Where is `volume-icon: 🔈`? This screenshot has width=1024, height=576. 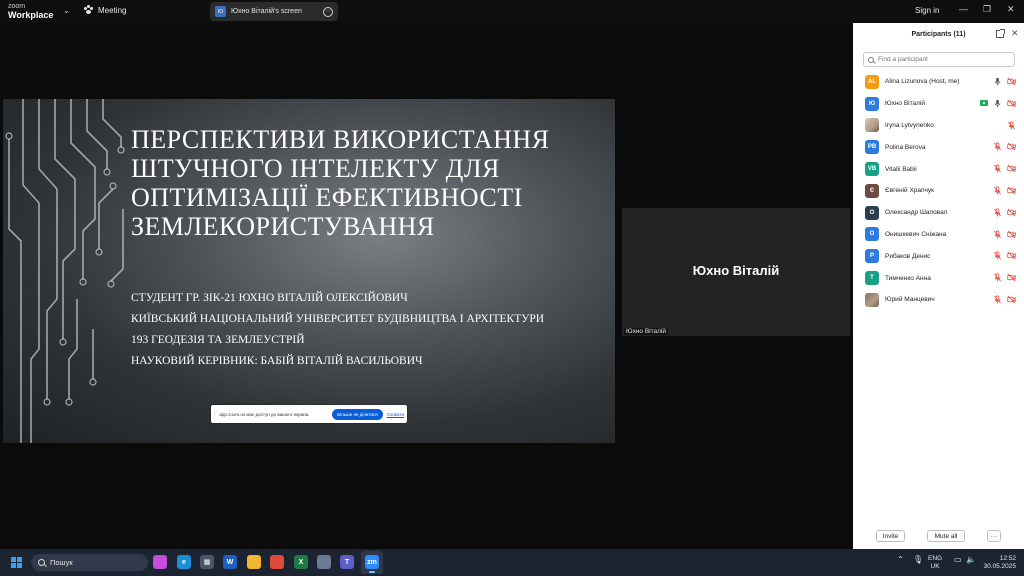 volume-icon: 🔈 is located at coordinates (971, 559).